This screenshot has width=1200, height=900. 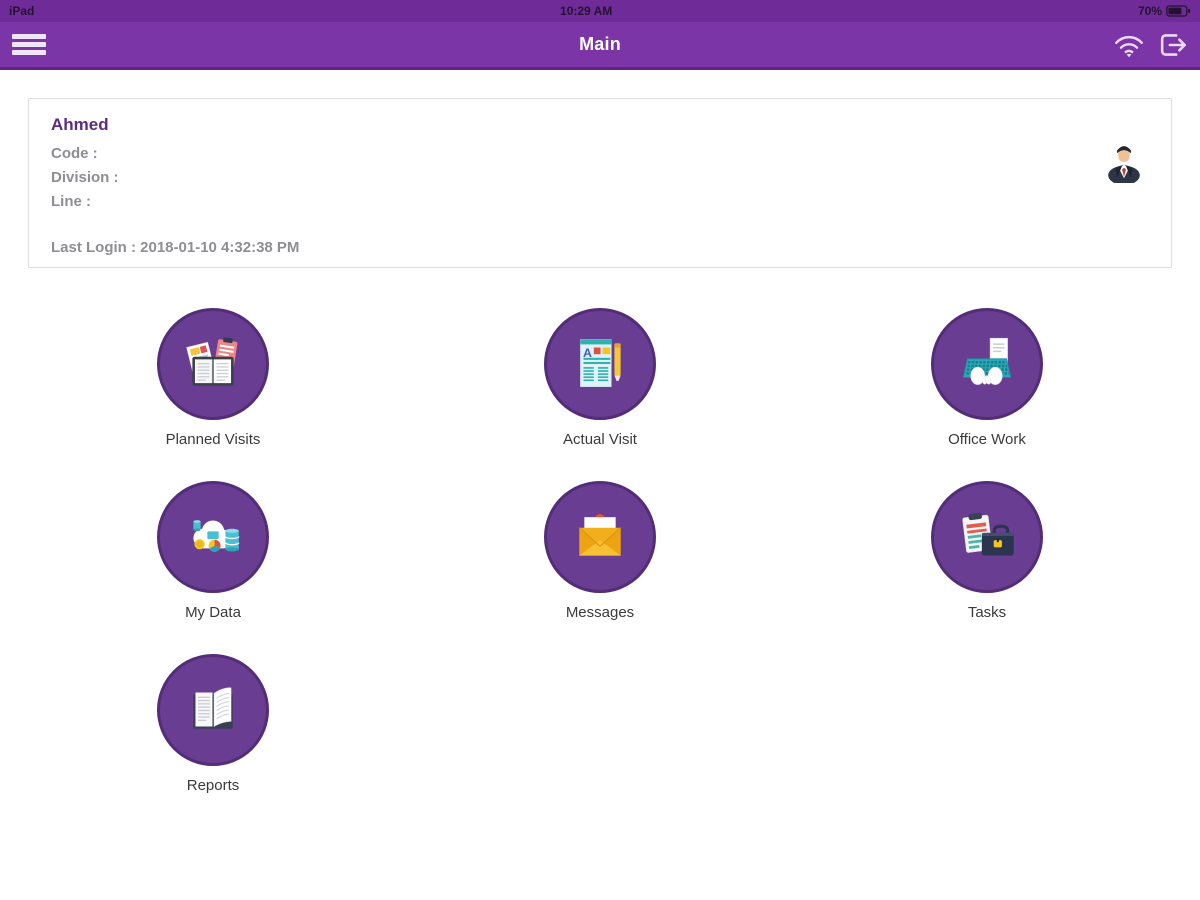 I want to click on menu-item-label: Actual Visit, so click(x=600, y=439).